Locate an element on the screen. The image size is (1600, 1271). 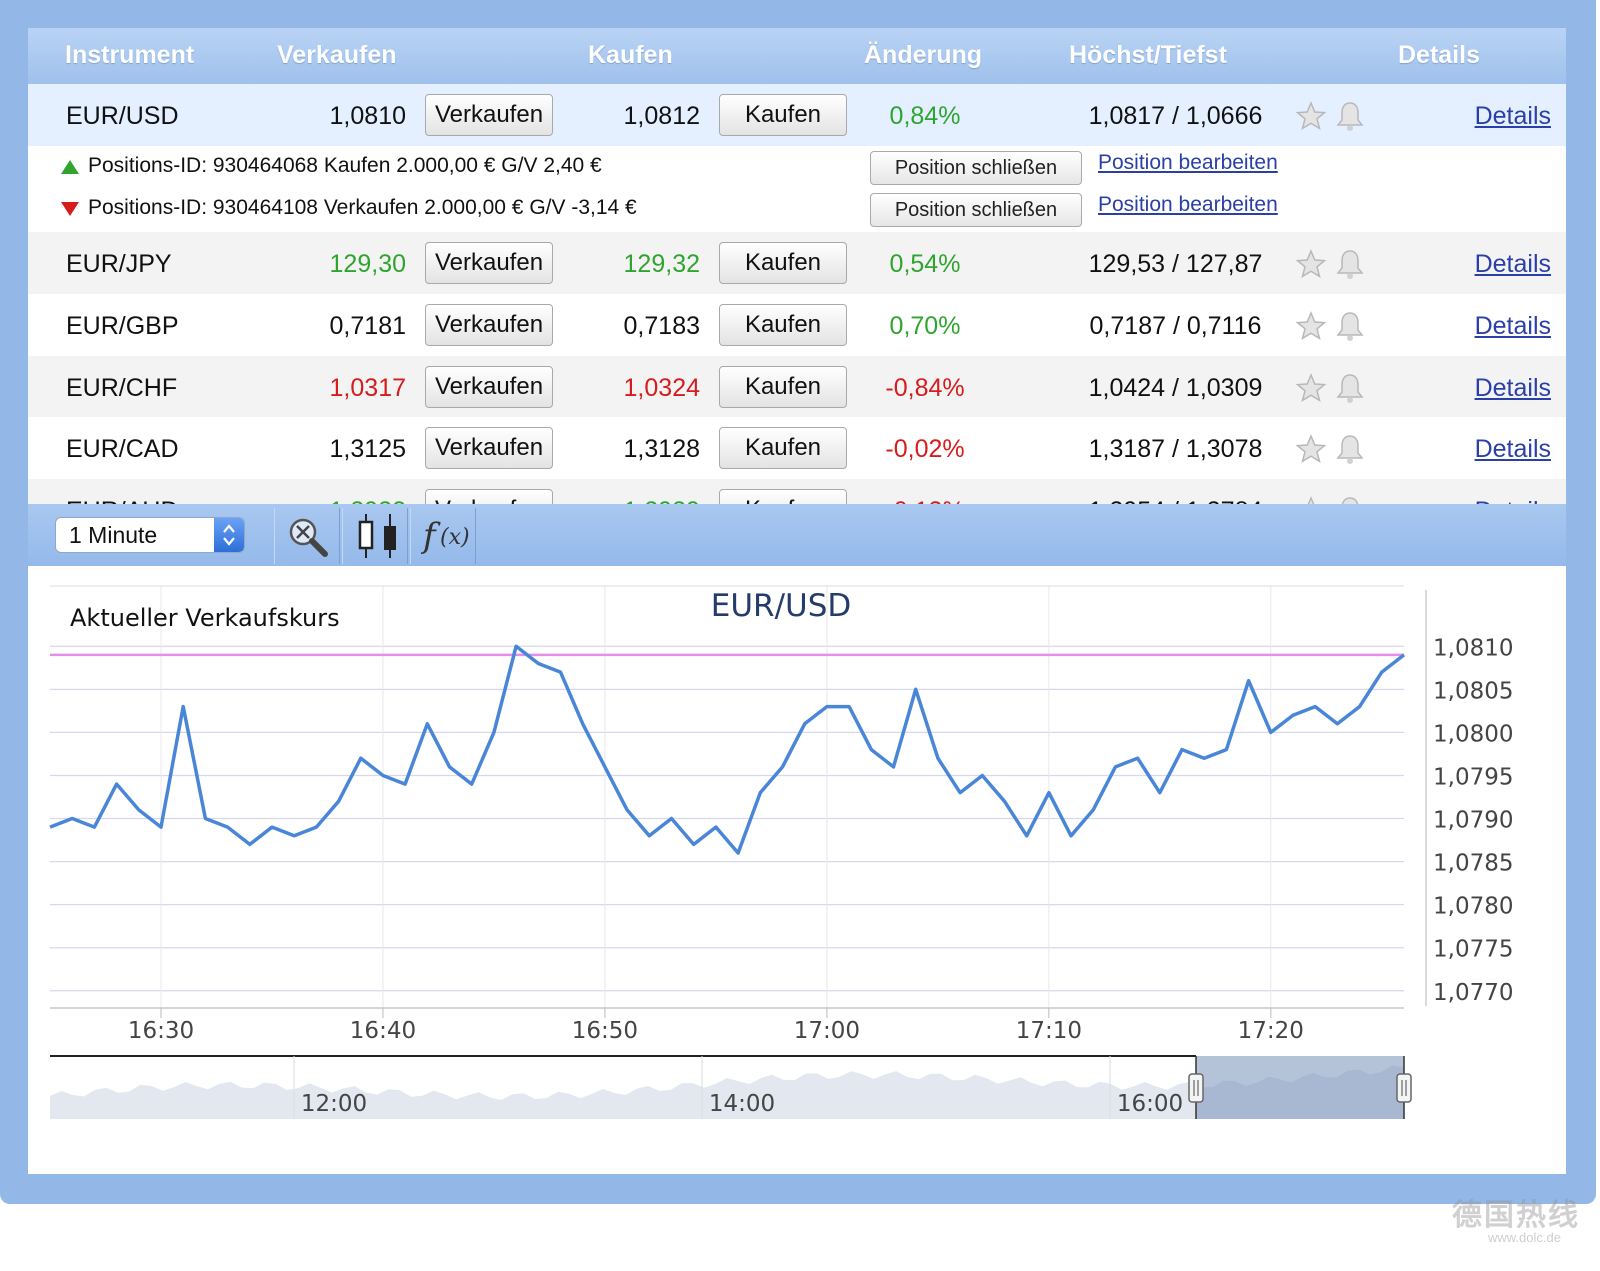
change-value: 0,70% is located at coordinates (925, 326).